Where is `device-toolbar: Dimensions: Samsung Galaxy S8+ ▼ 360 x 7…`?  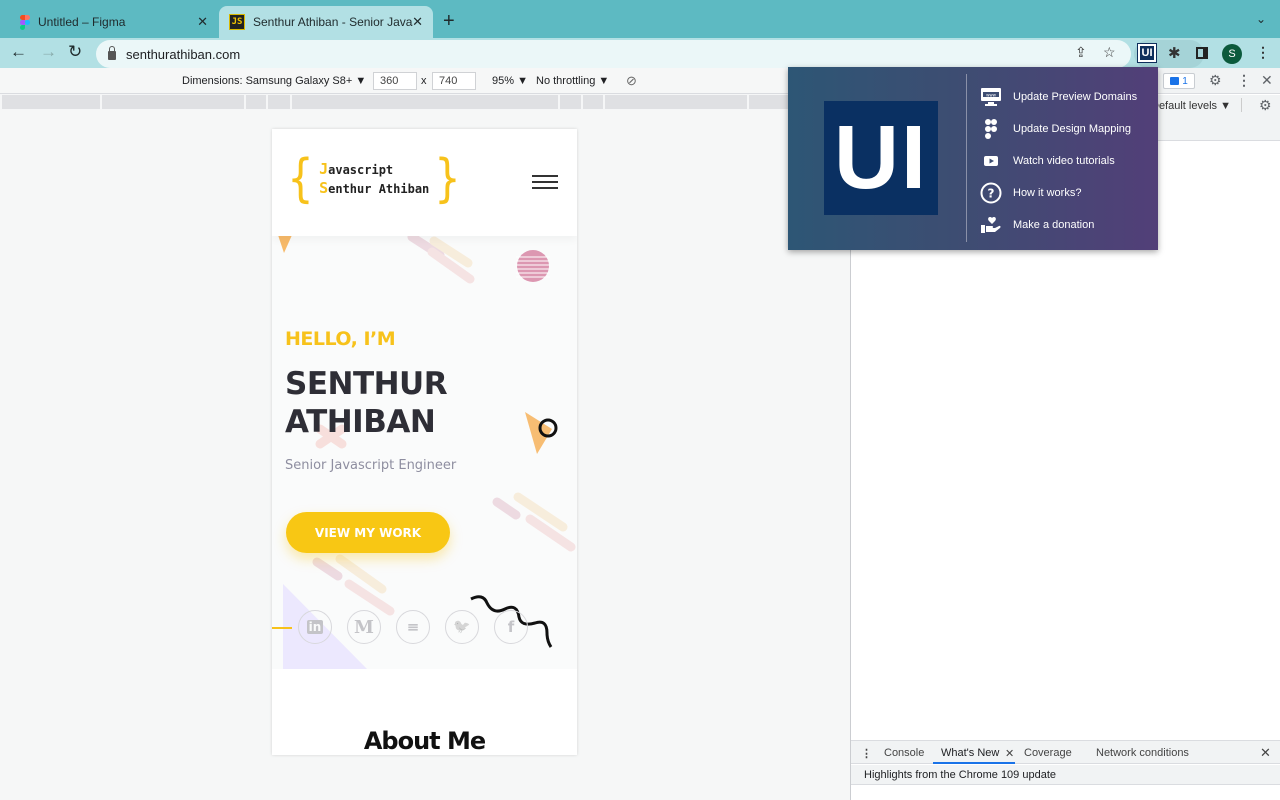
device-toolbar: Dimensions: Samsung Galaxy S8+ ▼ 360 x 7… is located at coordinates (425, 81).